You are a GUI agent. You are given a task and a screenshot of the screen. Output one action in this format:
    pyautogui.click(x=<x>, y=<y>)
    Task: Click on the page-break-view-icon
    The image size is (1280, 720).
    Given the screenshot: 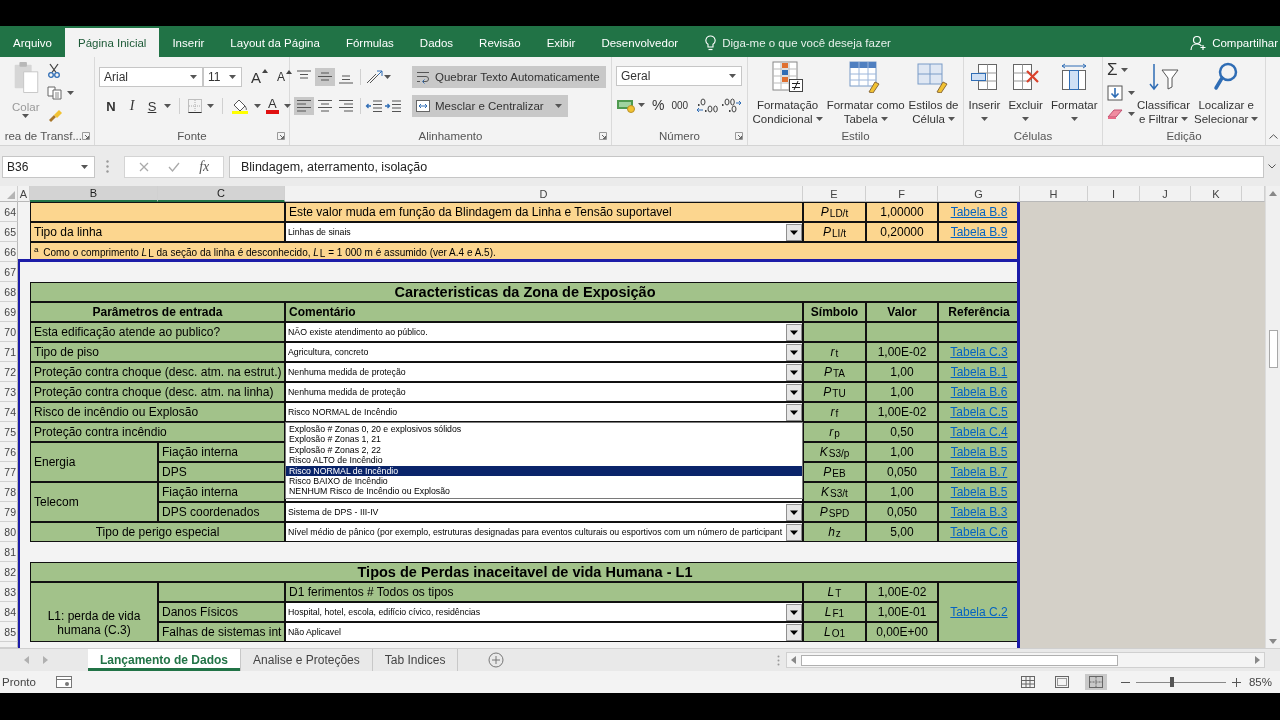 What is the action you would take?
    pyautogui.click(x=1095, y=682)
    